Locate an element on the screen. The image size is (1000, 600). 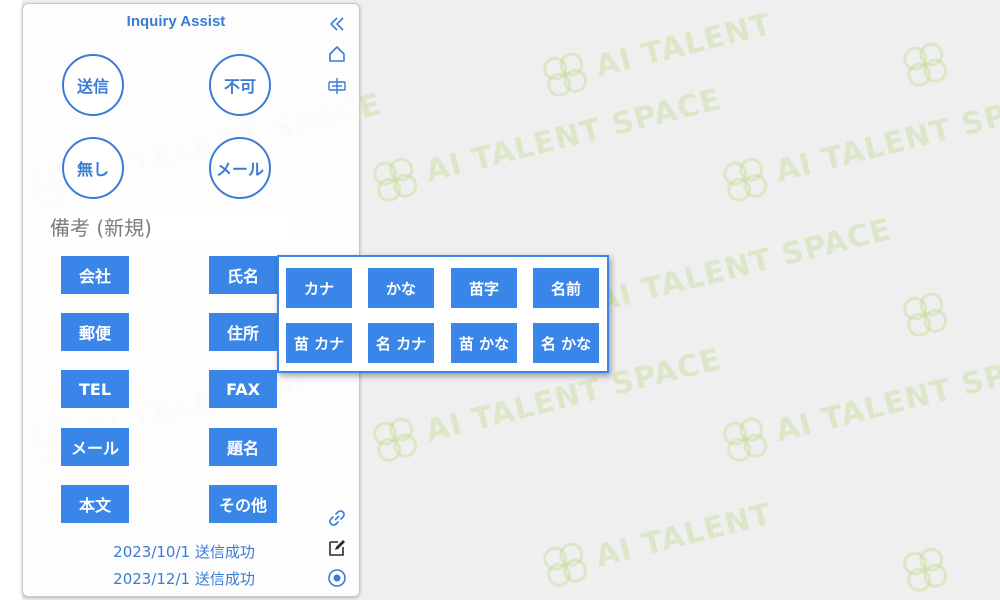
field-postal-button: 郵便 is located at coordinates (95, 332).